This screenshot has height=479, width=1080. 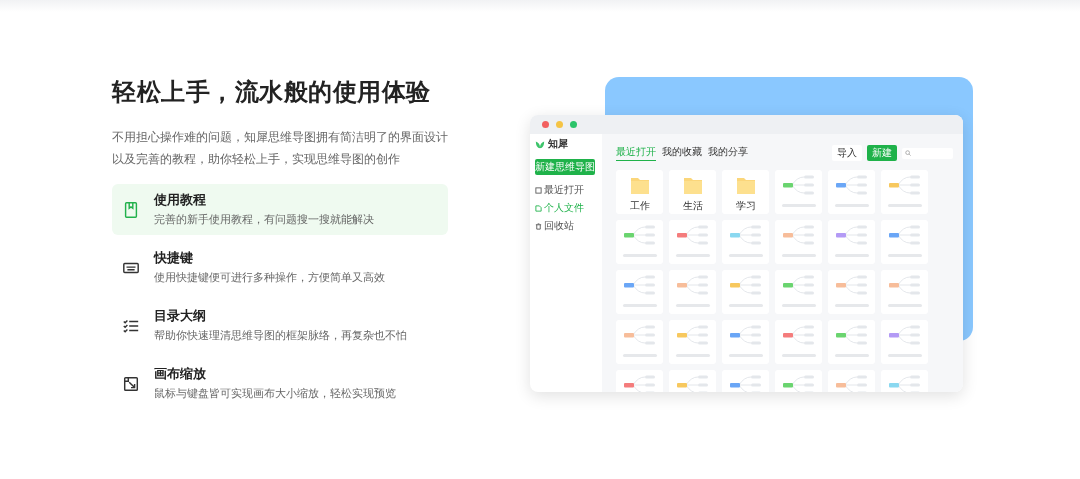 What do you see at coordinates (538, 226) in the screenshot?
I see `trash-icon` at bounding box center [538, 226].